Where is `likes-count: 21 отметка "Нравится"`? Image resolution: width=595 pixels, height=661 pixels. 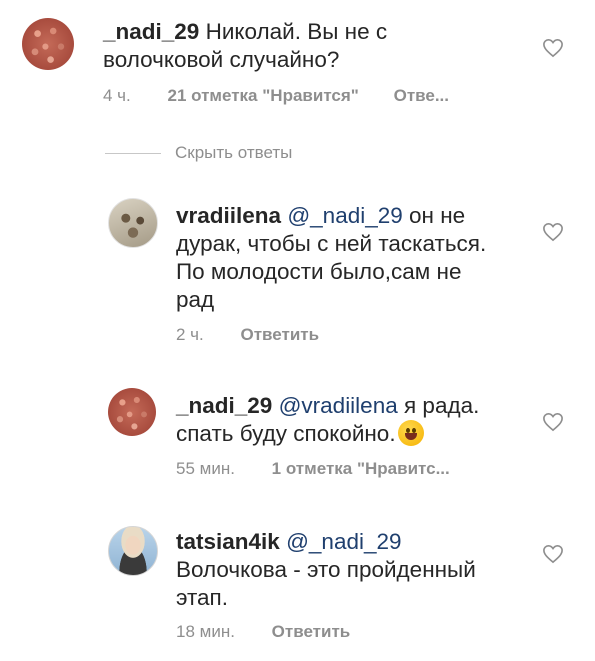
likes-count: 21 отметка "Нравится" is located at coordinates (263, 95).